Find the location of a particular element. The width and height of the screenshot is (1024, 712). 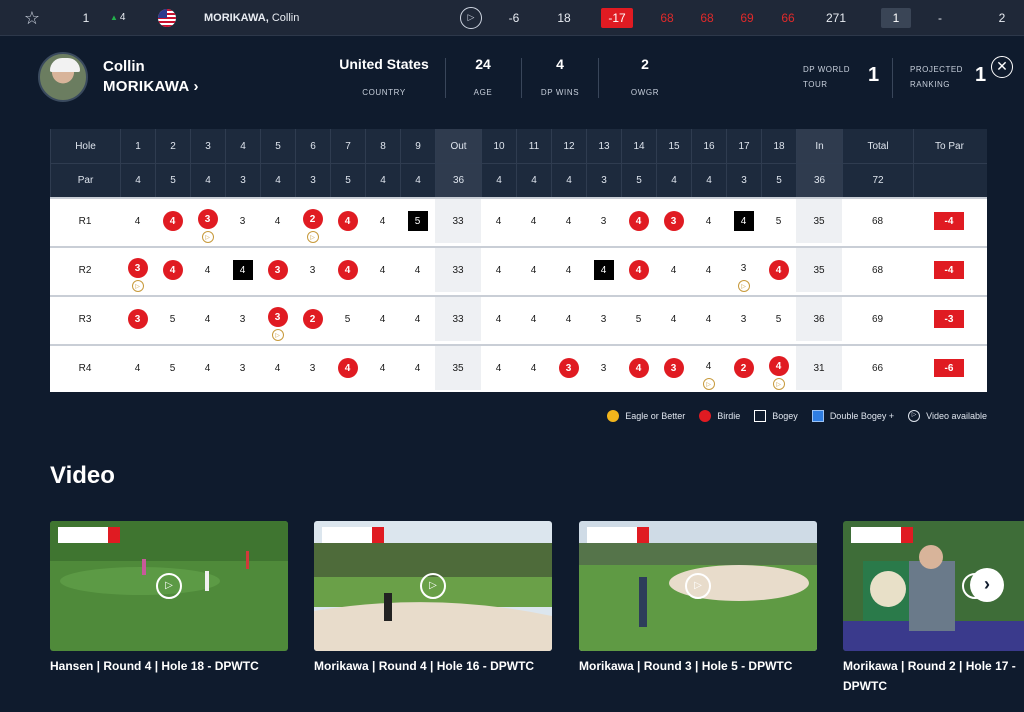

player-profile-link: MORIKAWA › is located at coordinates (151, 86).